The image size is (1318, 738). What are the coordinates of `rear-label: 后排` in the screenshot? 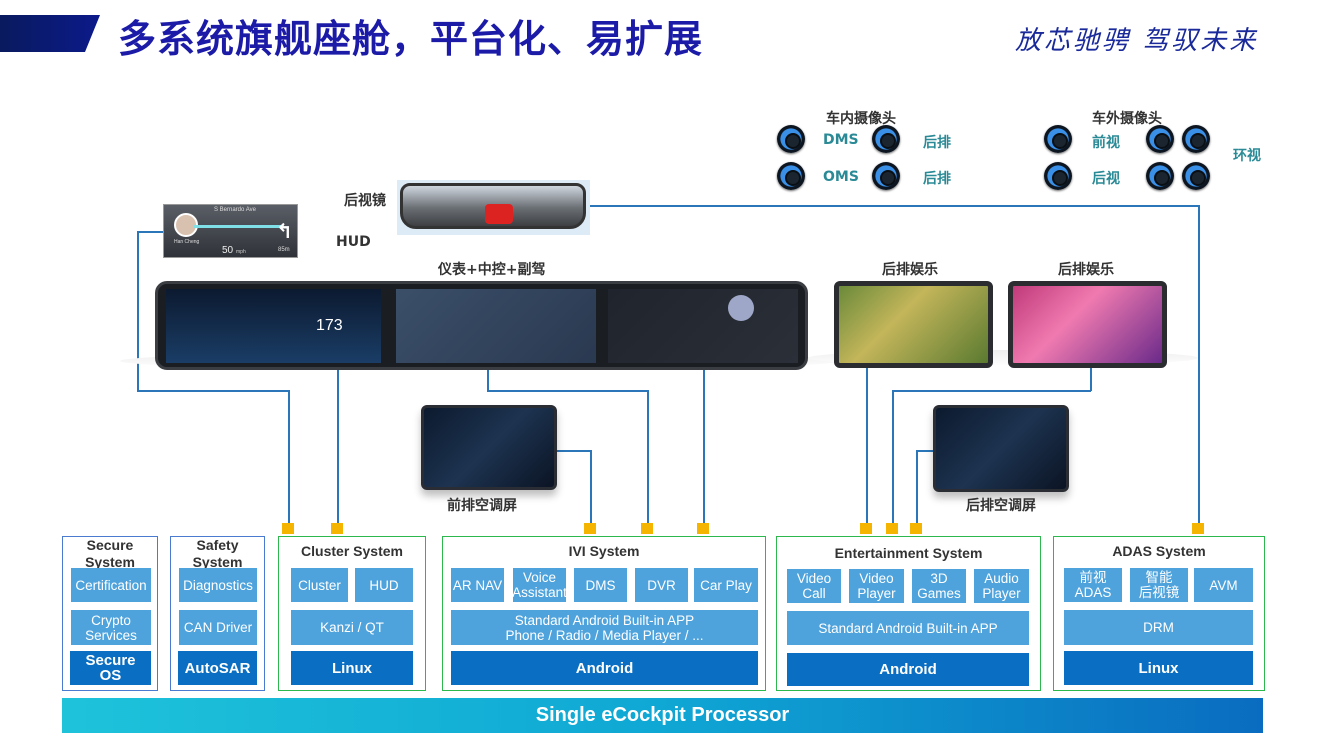 It's located at (937, 179).